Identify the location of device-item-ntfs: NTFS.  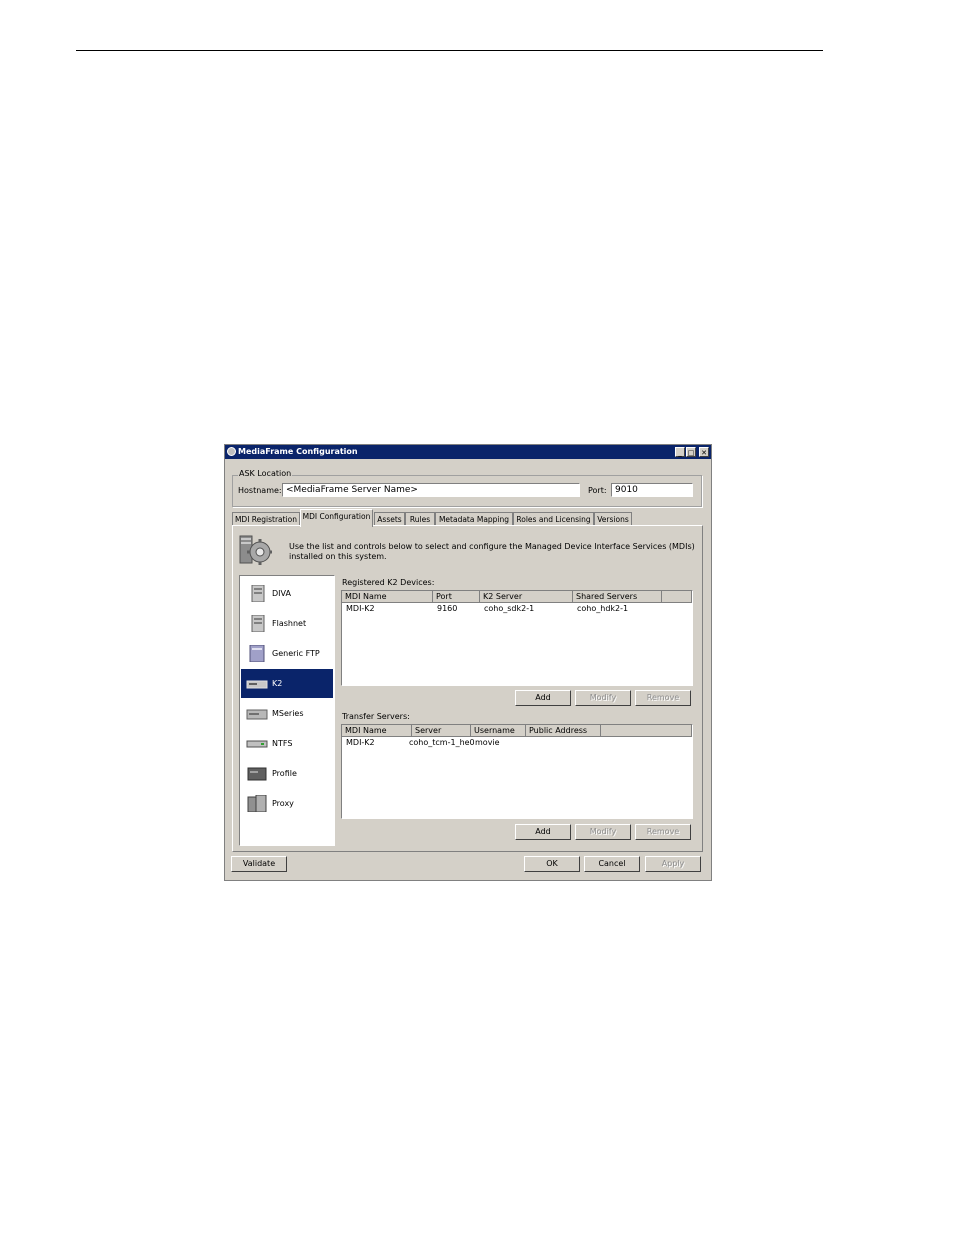
(287, 743).